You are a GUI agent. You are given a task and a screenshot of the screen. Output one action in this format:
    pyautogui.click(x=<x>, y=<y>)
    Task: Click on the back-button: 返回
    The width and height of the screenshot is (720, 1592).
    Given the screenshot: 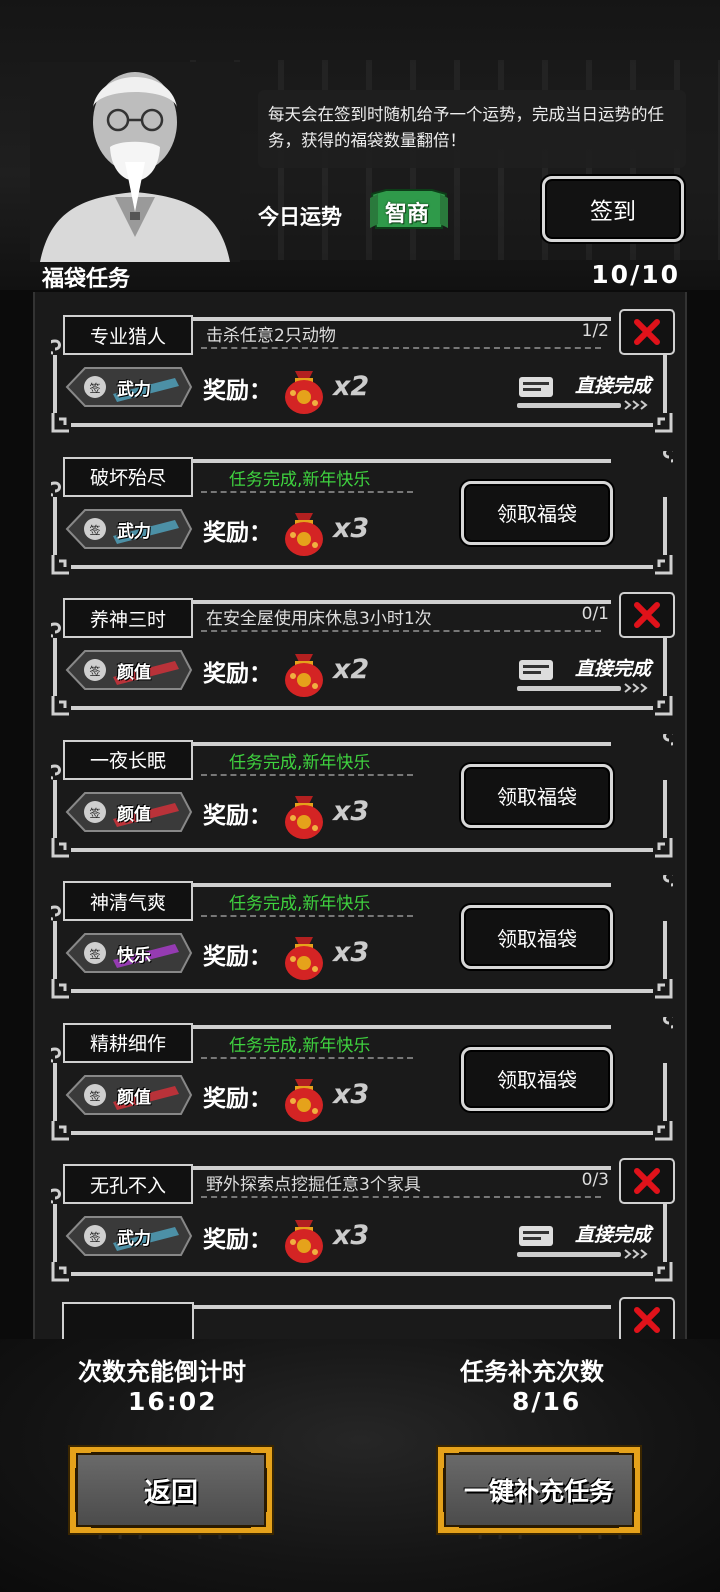 What is the action you would take?
    pyautogui.click(x=171, y=1490)
    